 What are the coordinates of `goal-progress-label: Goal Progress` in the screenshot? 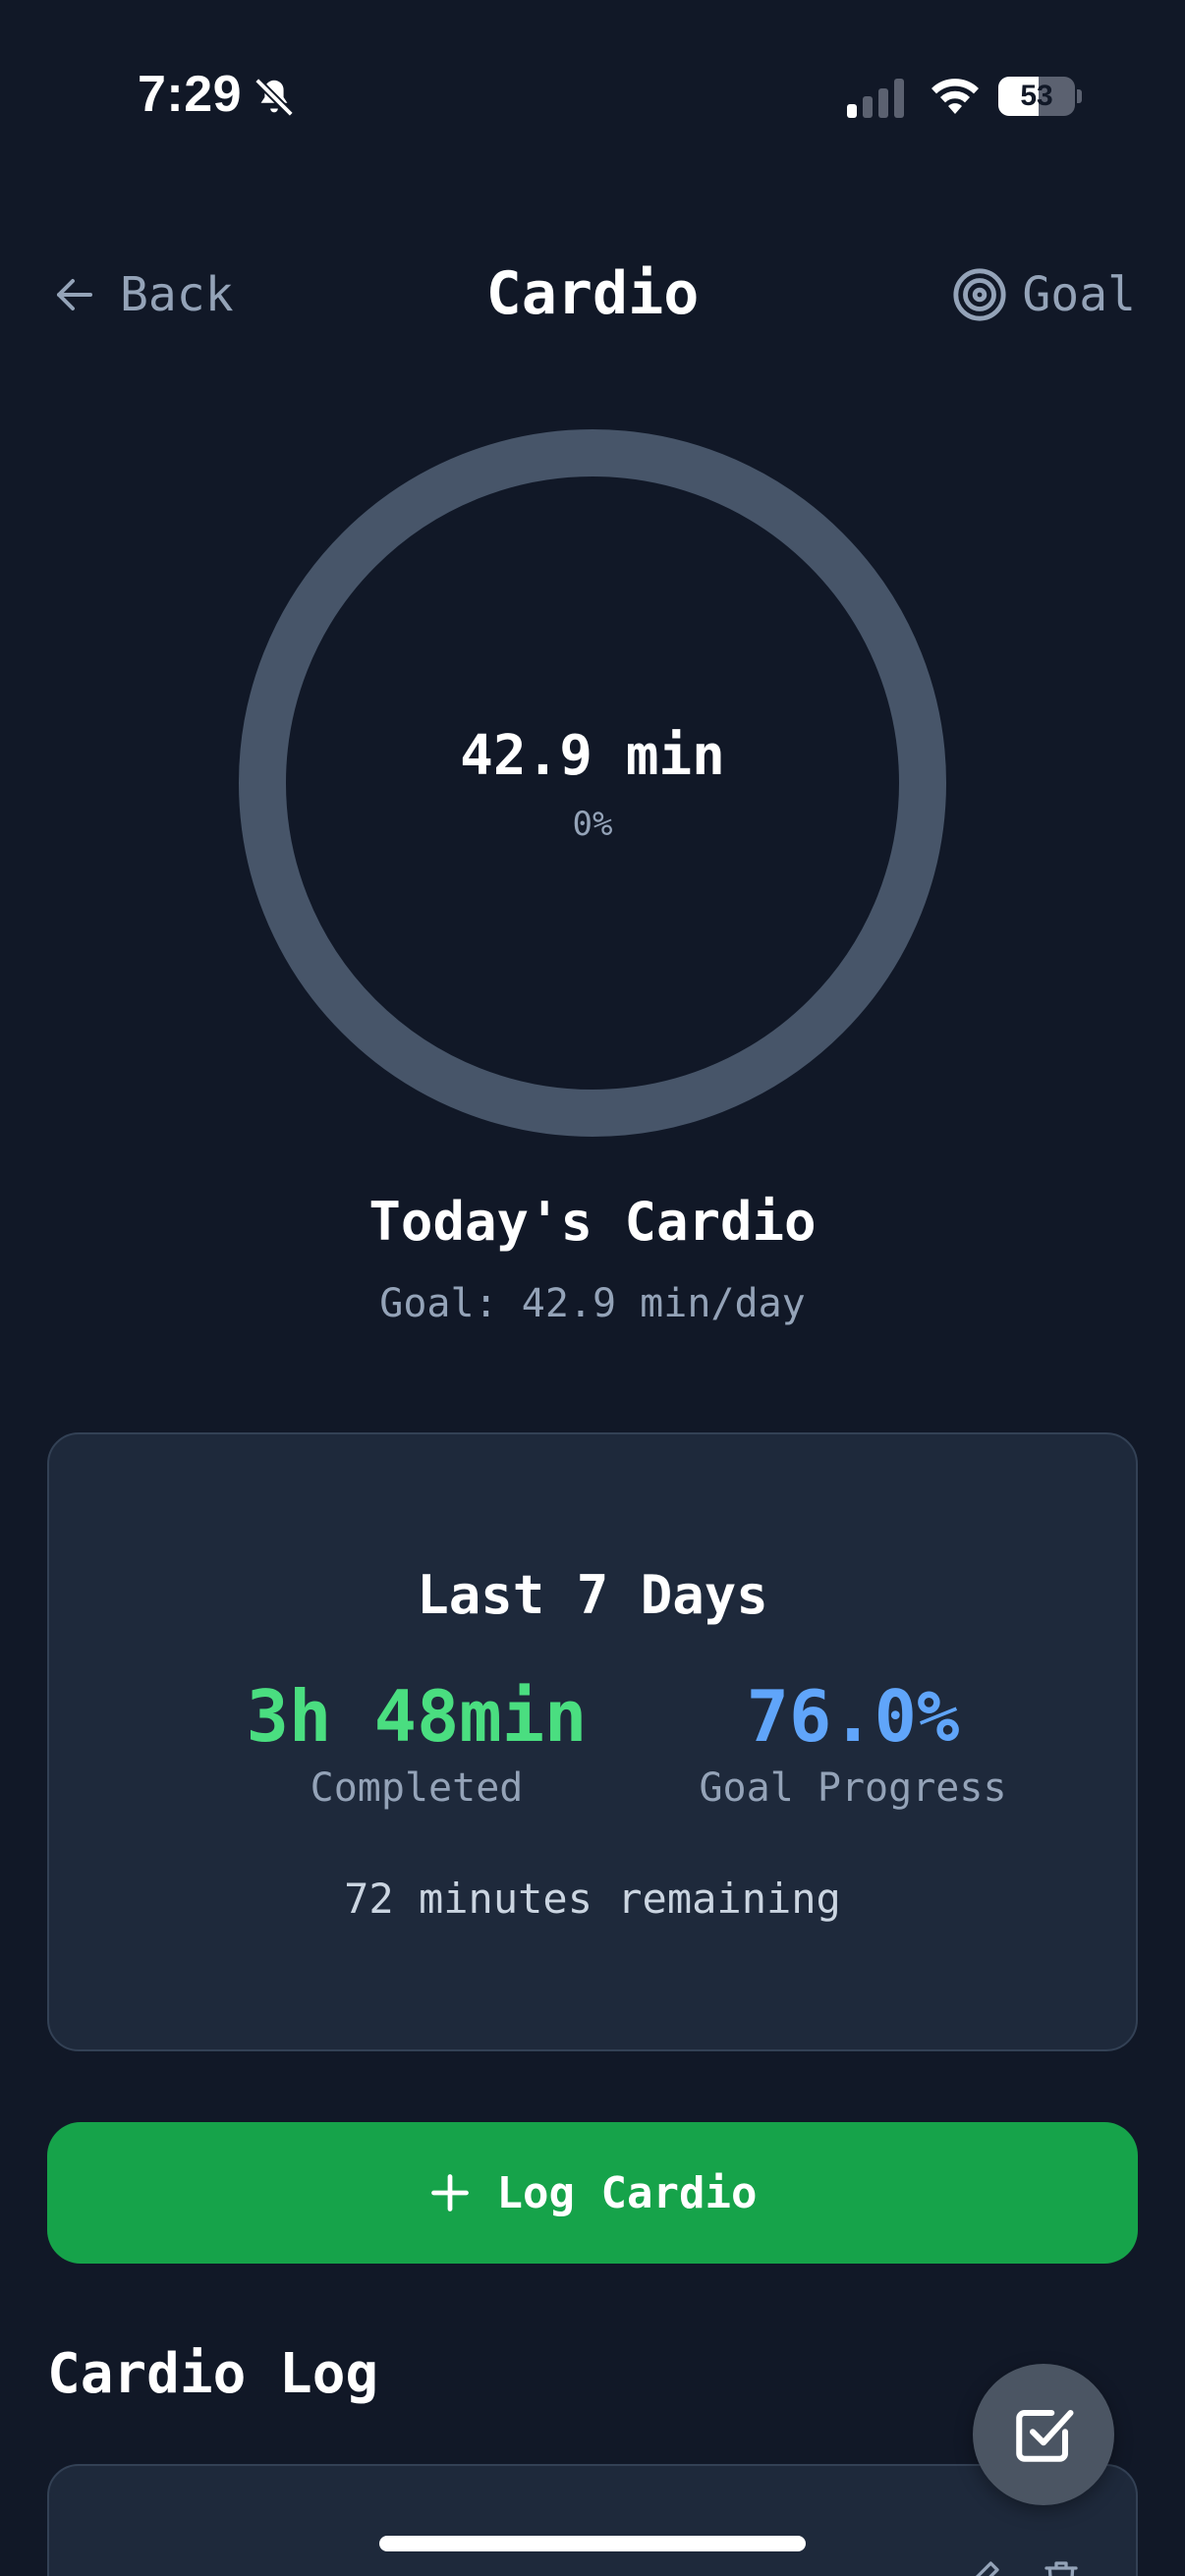 It's located at (853, 1788).